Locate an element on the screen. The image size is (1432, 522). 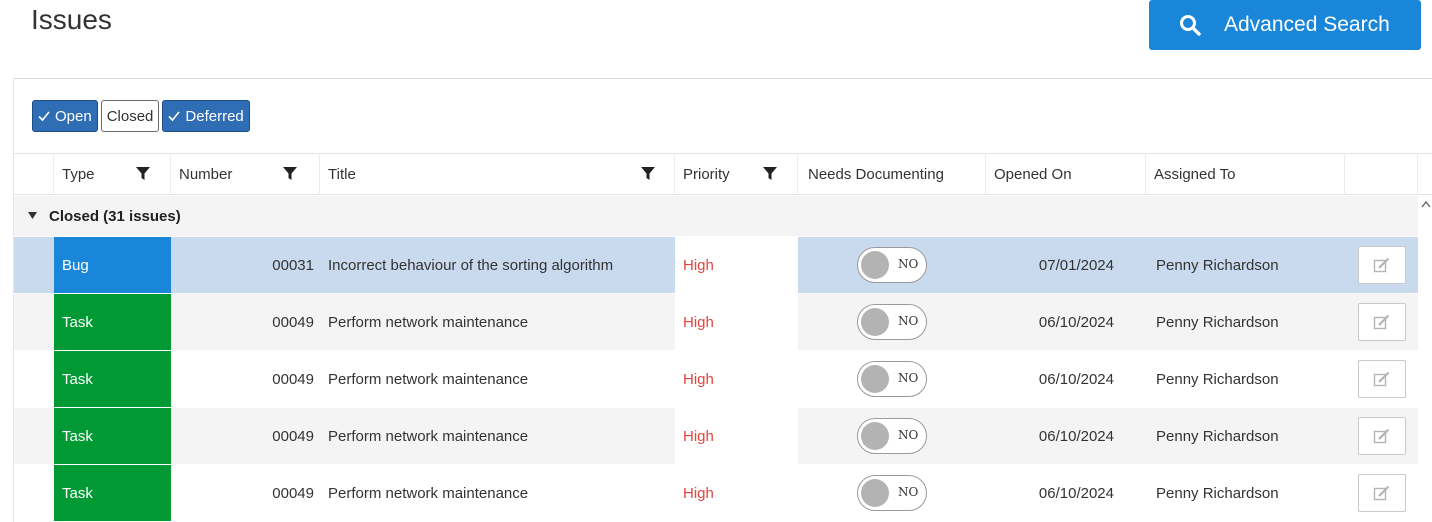
group-label: Closed (31 issues) is located at coordinates (115, 216).